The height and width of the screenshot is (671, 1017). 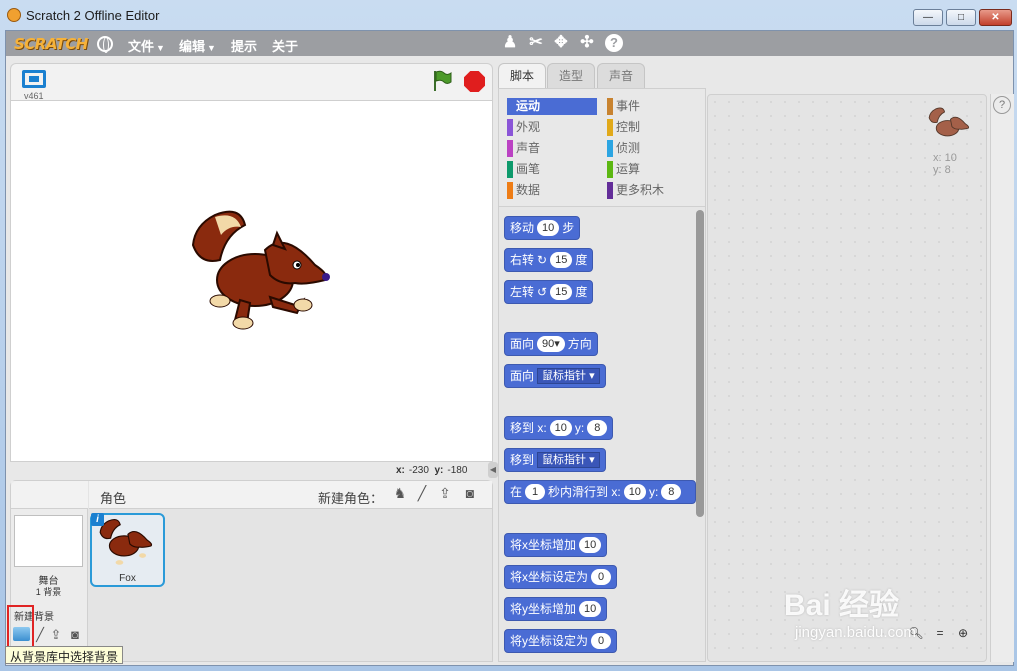 I want to click on category-data: 数据, so click(x=552, y=190).